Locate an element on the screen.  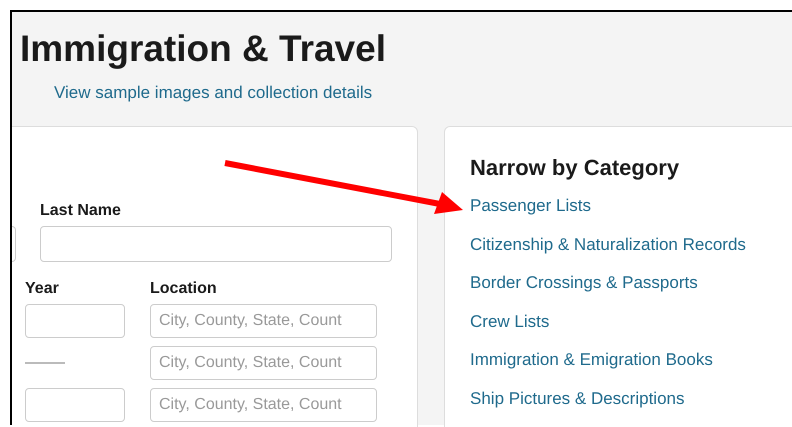
field-label: Location is located at coordinates (184, 289).